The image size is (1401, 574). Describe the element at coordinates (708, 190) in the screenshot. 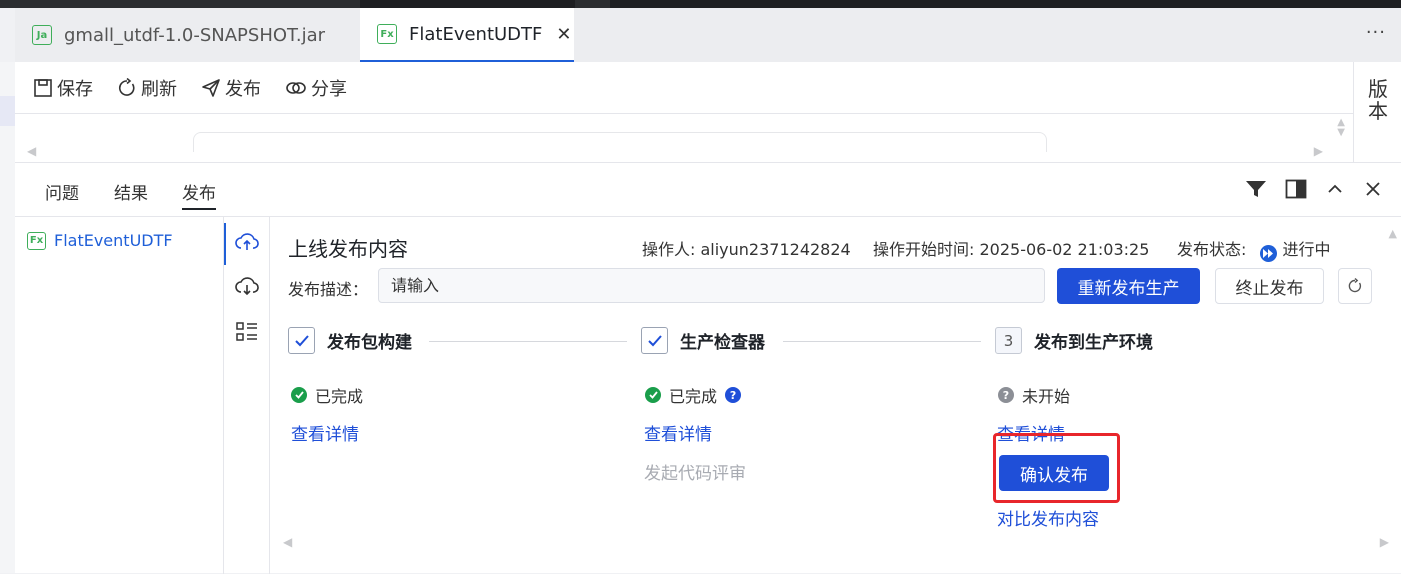

I see `bottom-tab-bar: 问题 结果 发布` at that location.